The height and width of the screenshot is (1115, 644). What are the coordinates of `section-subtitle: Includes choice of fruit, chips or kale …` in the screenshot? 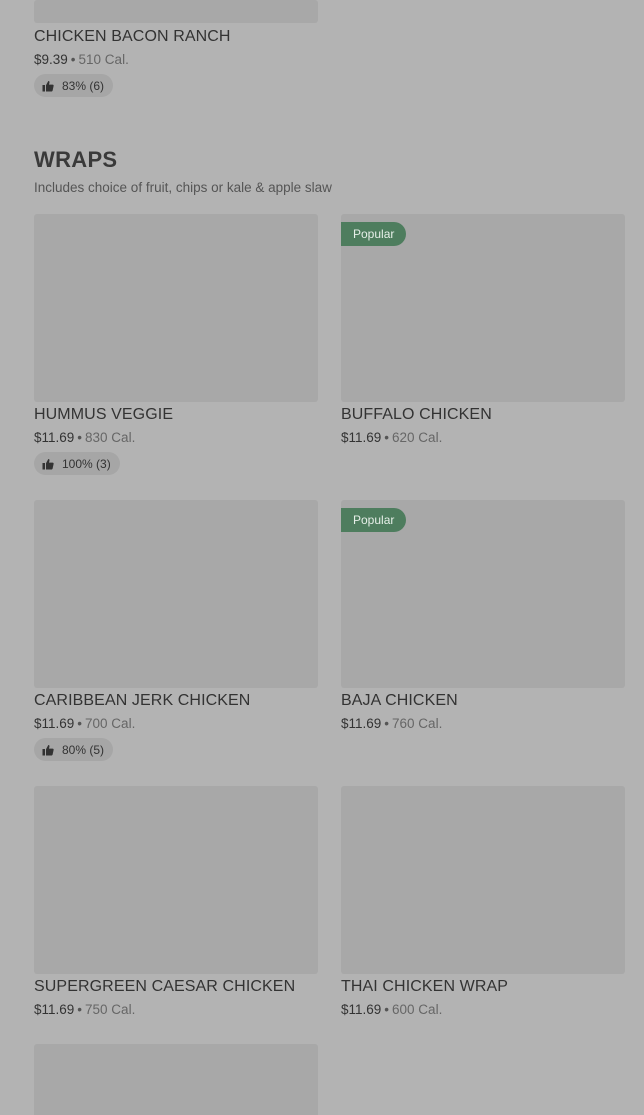 It's located at (183, 187).